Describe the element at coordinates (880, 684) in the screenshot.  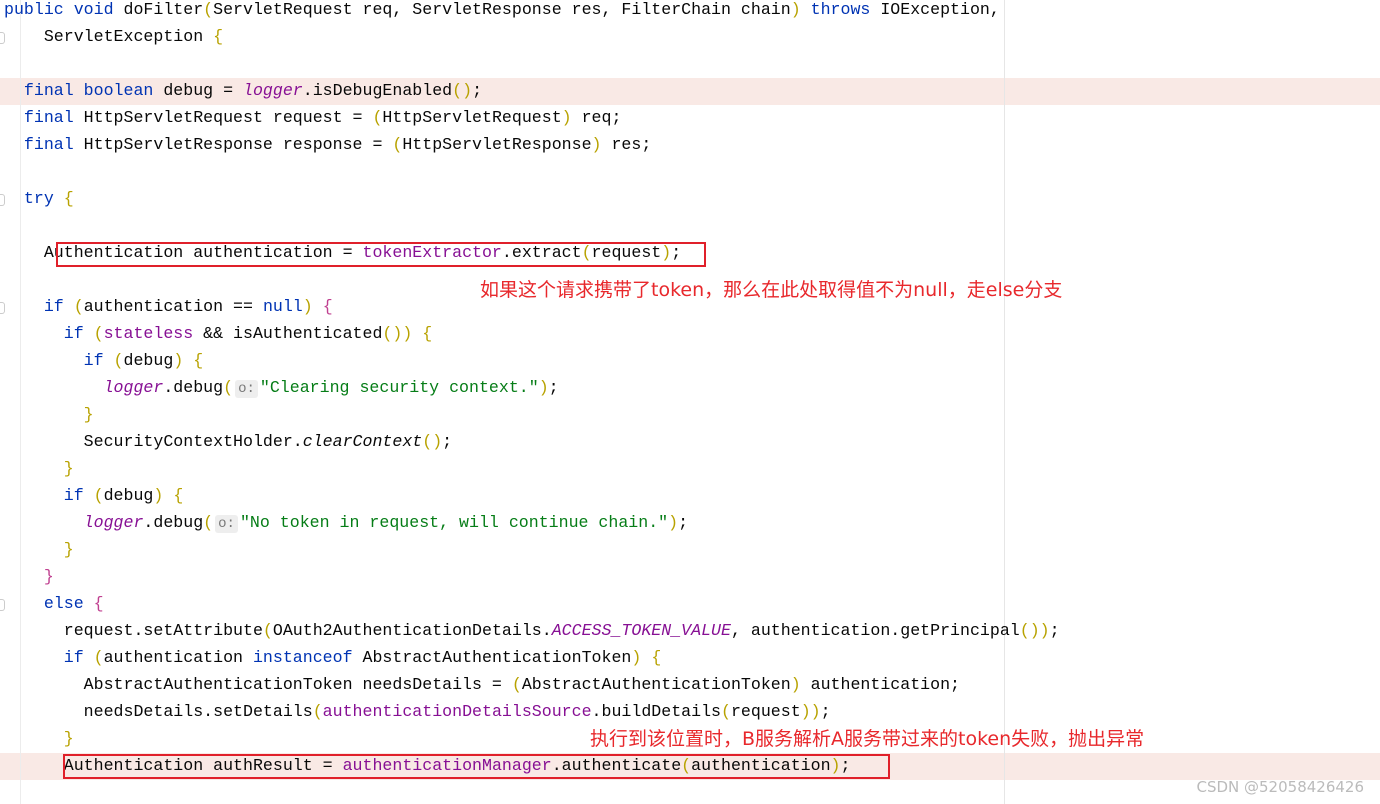
I see `code-token: authentication;` at that location.